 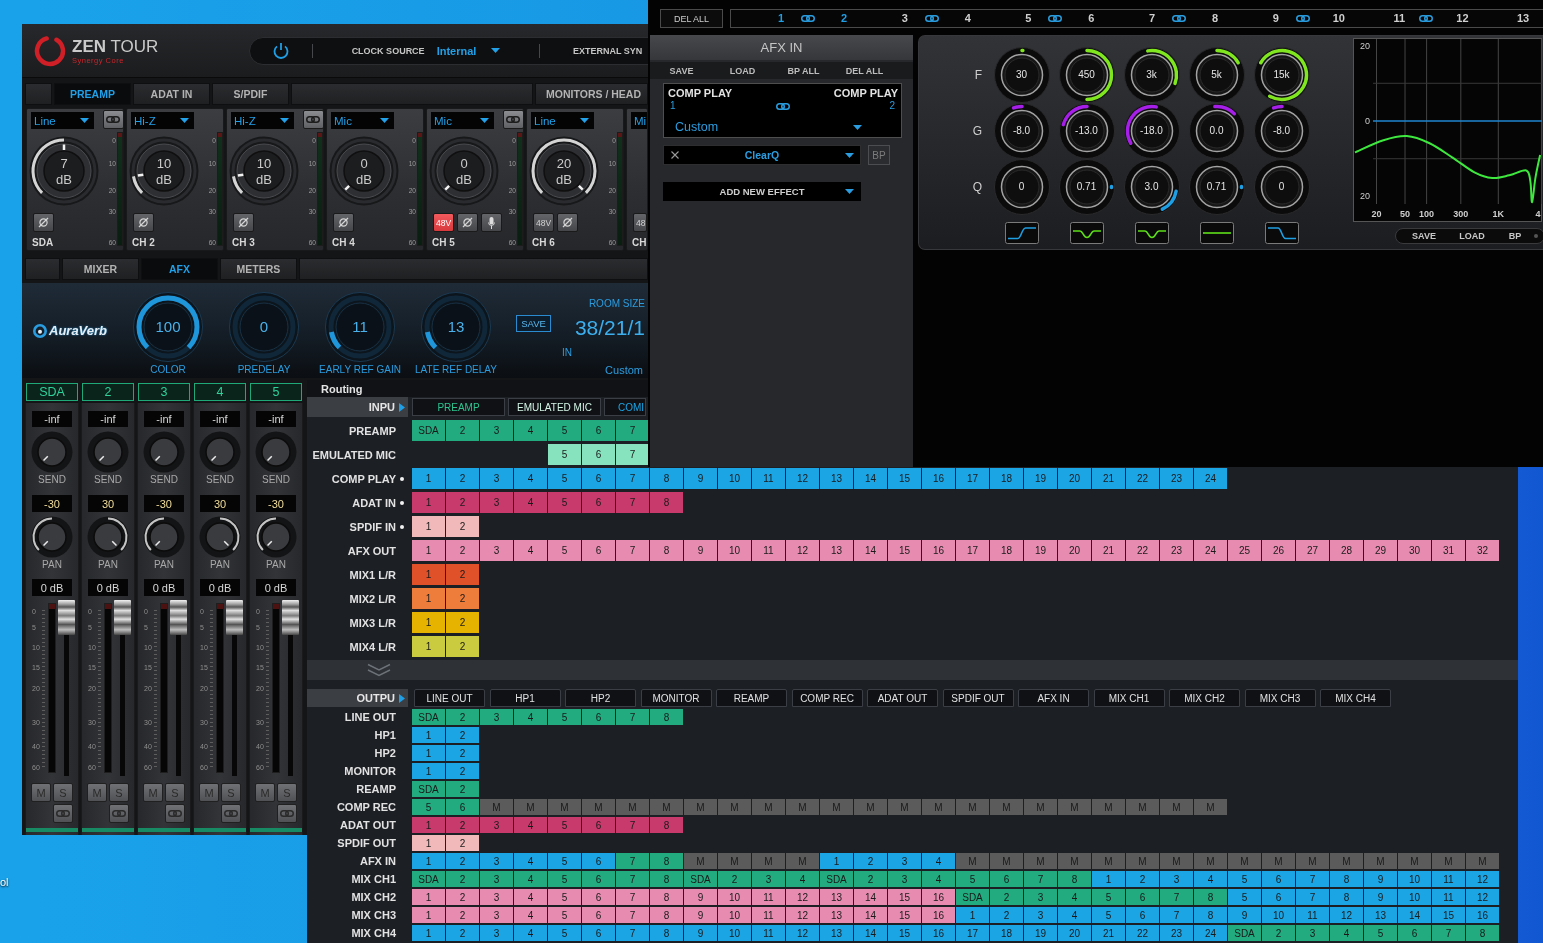 I want to click on input-dropdown: Mic, so click(x=462, y=120).